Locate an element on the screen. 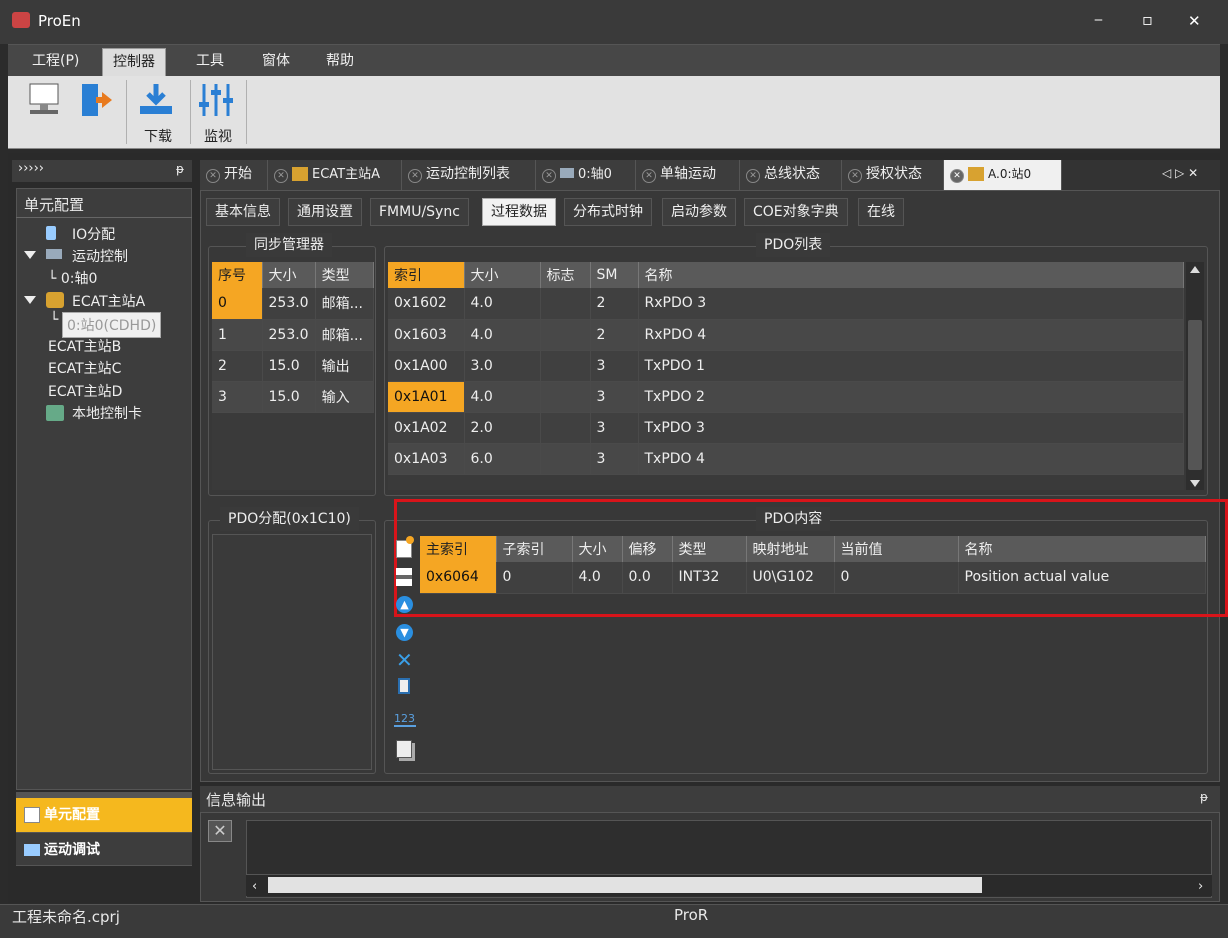  tab-axis0: ✕ 0:轴0 is located at coordinates (586, 175).